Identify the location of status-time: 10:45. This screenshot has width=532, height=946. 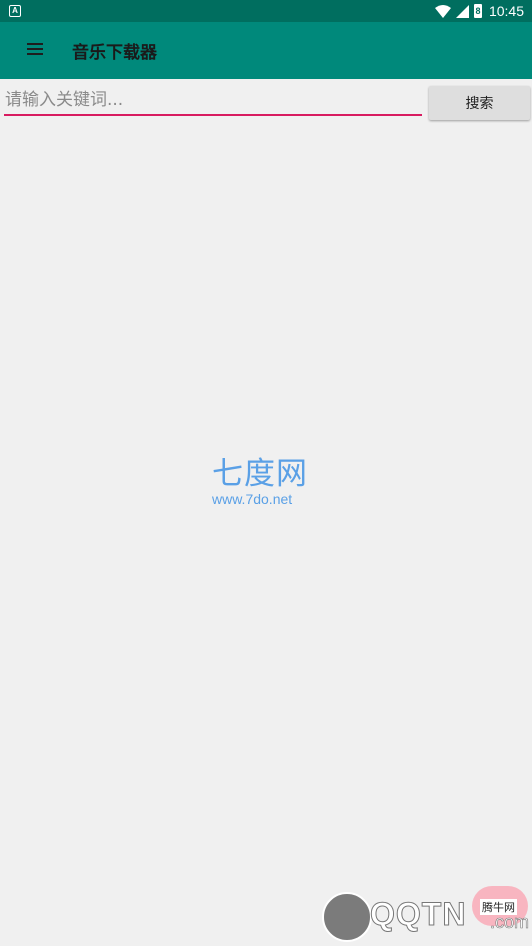
(506, 11).